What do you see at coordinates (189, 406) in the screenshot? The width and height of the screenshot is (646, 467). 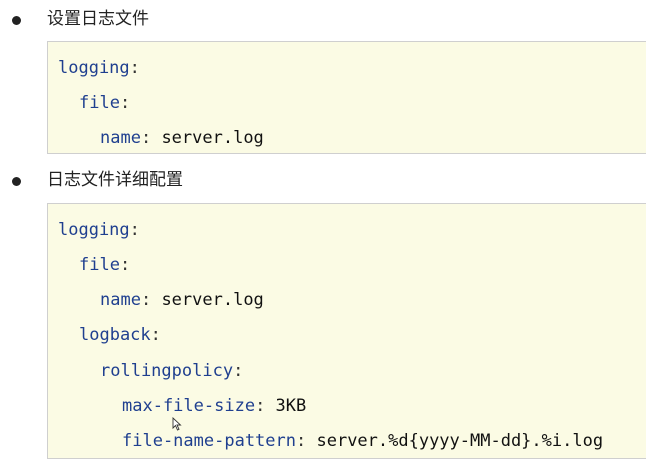 I see `yaml-key: max-file-size` at bounding box center [189, 406].